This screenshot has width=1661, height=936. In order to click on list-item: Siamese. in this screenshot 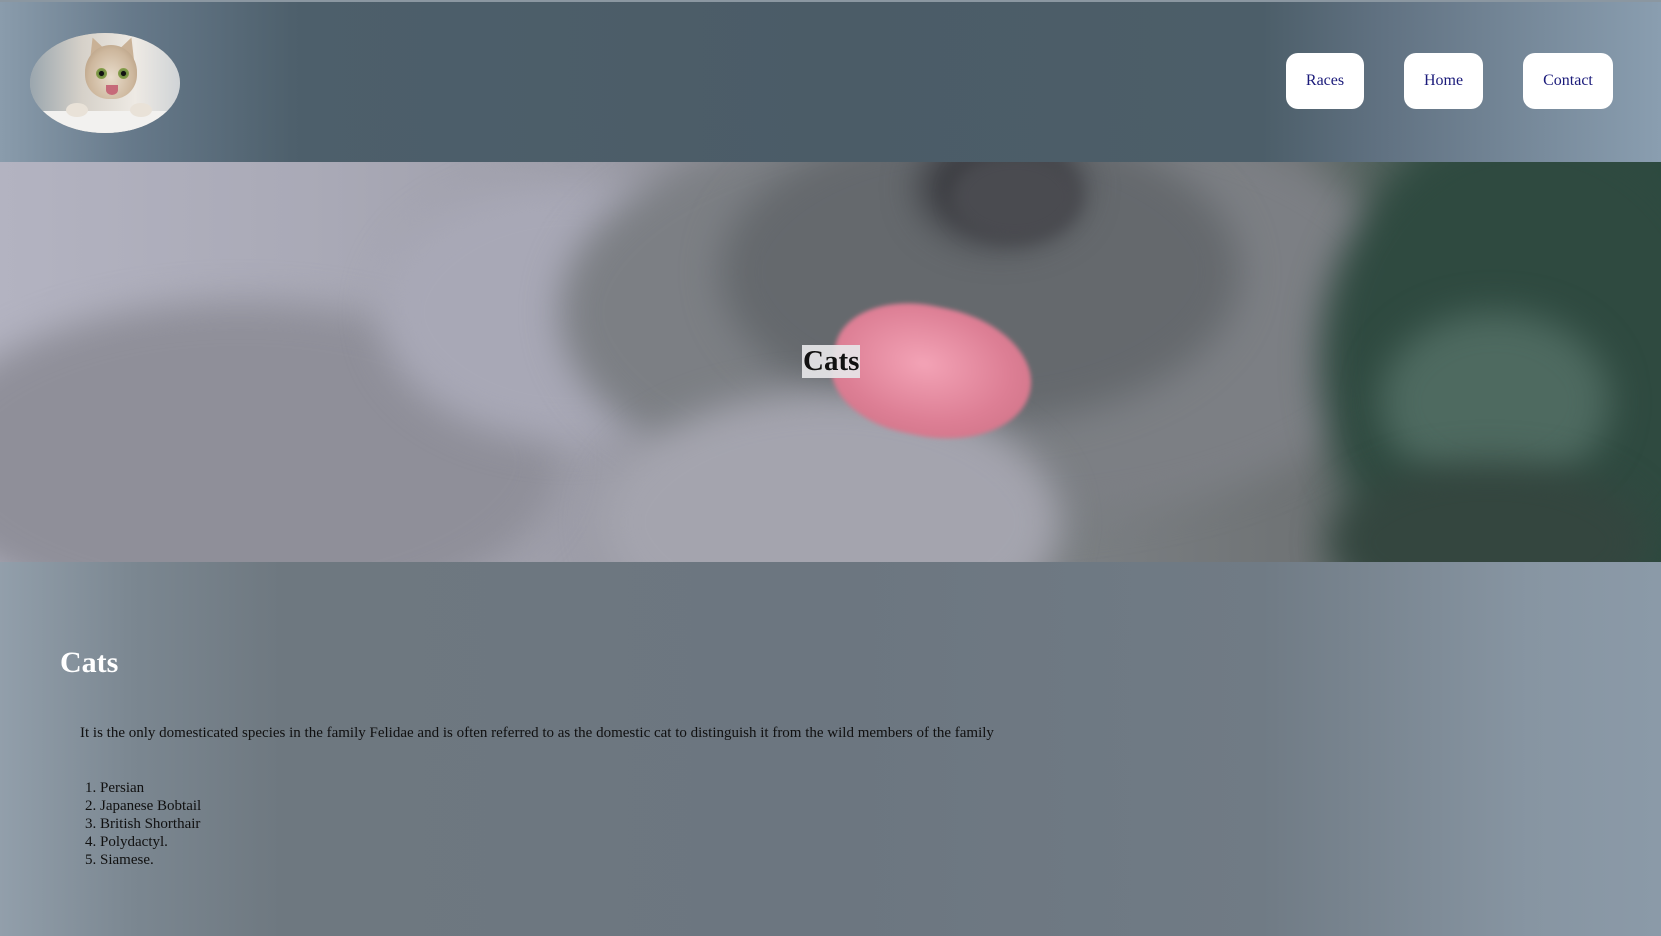, I will do `click(150, 860)`.